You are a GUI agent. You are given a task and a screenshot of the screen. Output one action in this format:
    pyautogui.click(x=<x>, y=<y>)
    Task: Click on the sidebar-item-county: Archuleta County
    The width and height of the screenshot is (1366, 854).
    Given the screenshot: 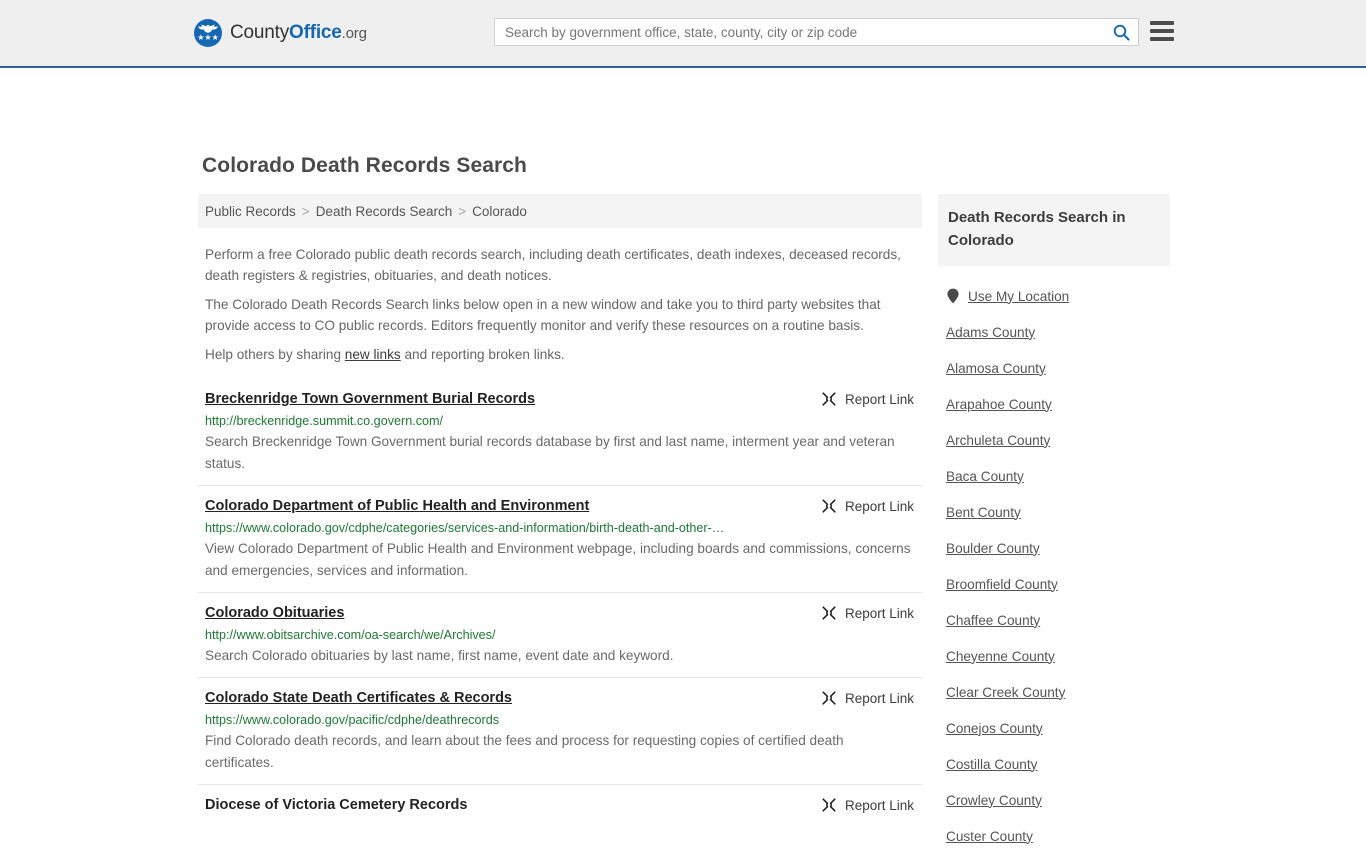 What is the action you would take?
    pyautogui.click(x=1058, y=440)
    